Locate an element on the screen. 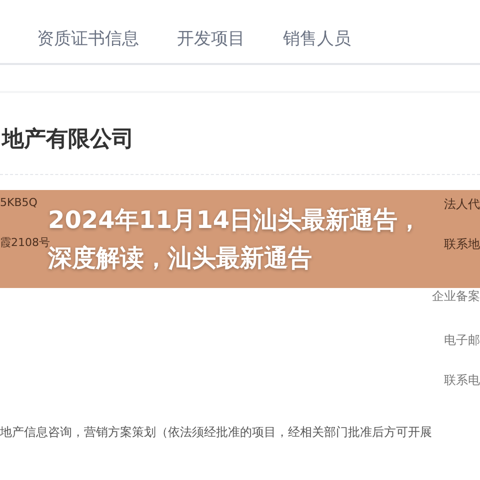 The image size is (480, 480). info-label: 电子邮 is located at coordinates (462, 340).